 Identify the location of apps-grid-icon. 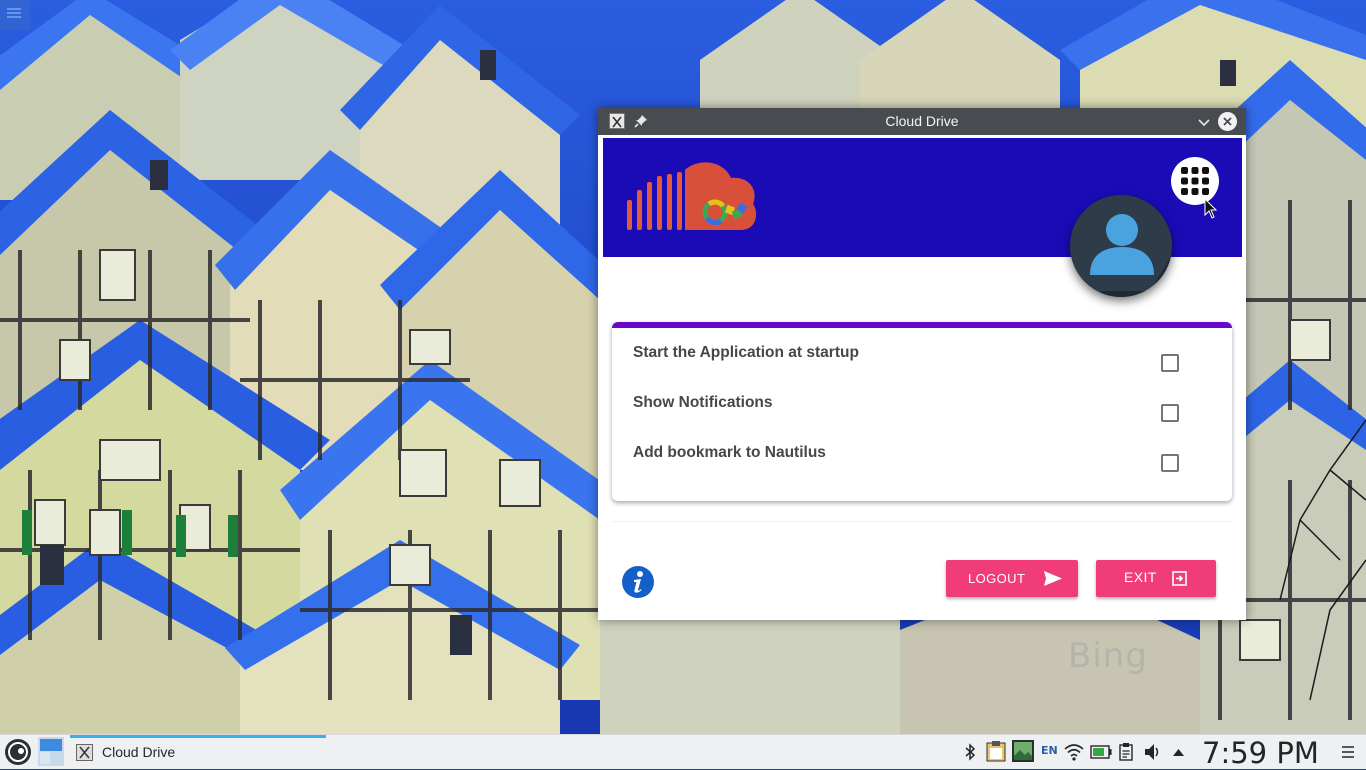
(1195, 181).